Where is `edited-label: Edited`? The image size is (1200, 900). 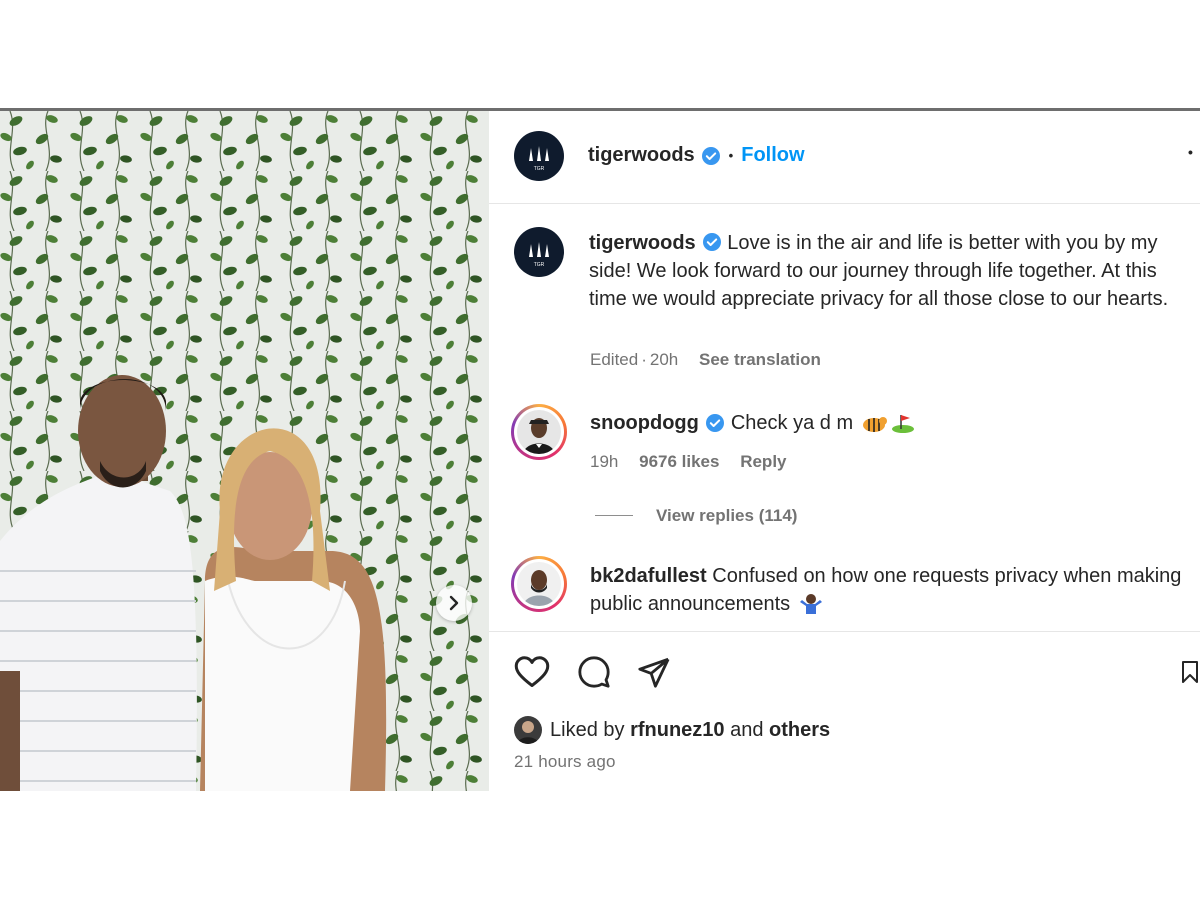
edited-label: Edited is located at coordinates (614, 359).